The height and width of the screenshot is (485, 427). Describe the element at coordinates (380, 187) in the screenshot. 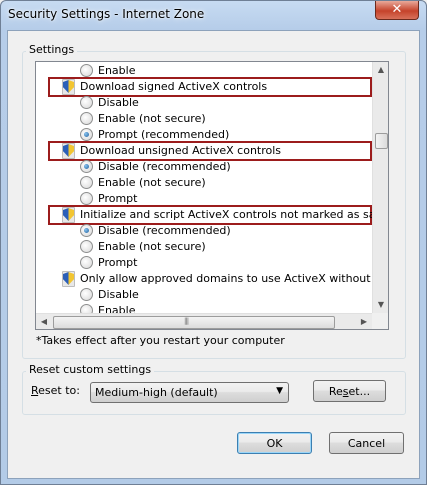

I see `vertical-scrollbar: ▲ ▼` at that location.